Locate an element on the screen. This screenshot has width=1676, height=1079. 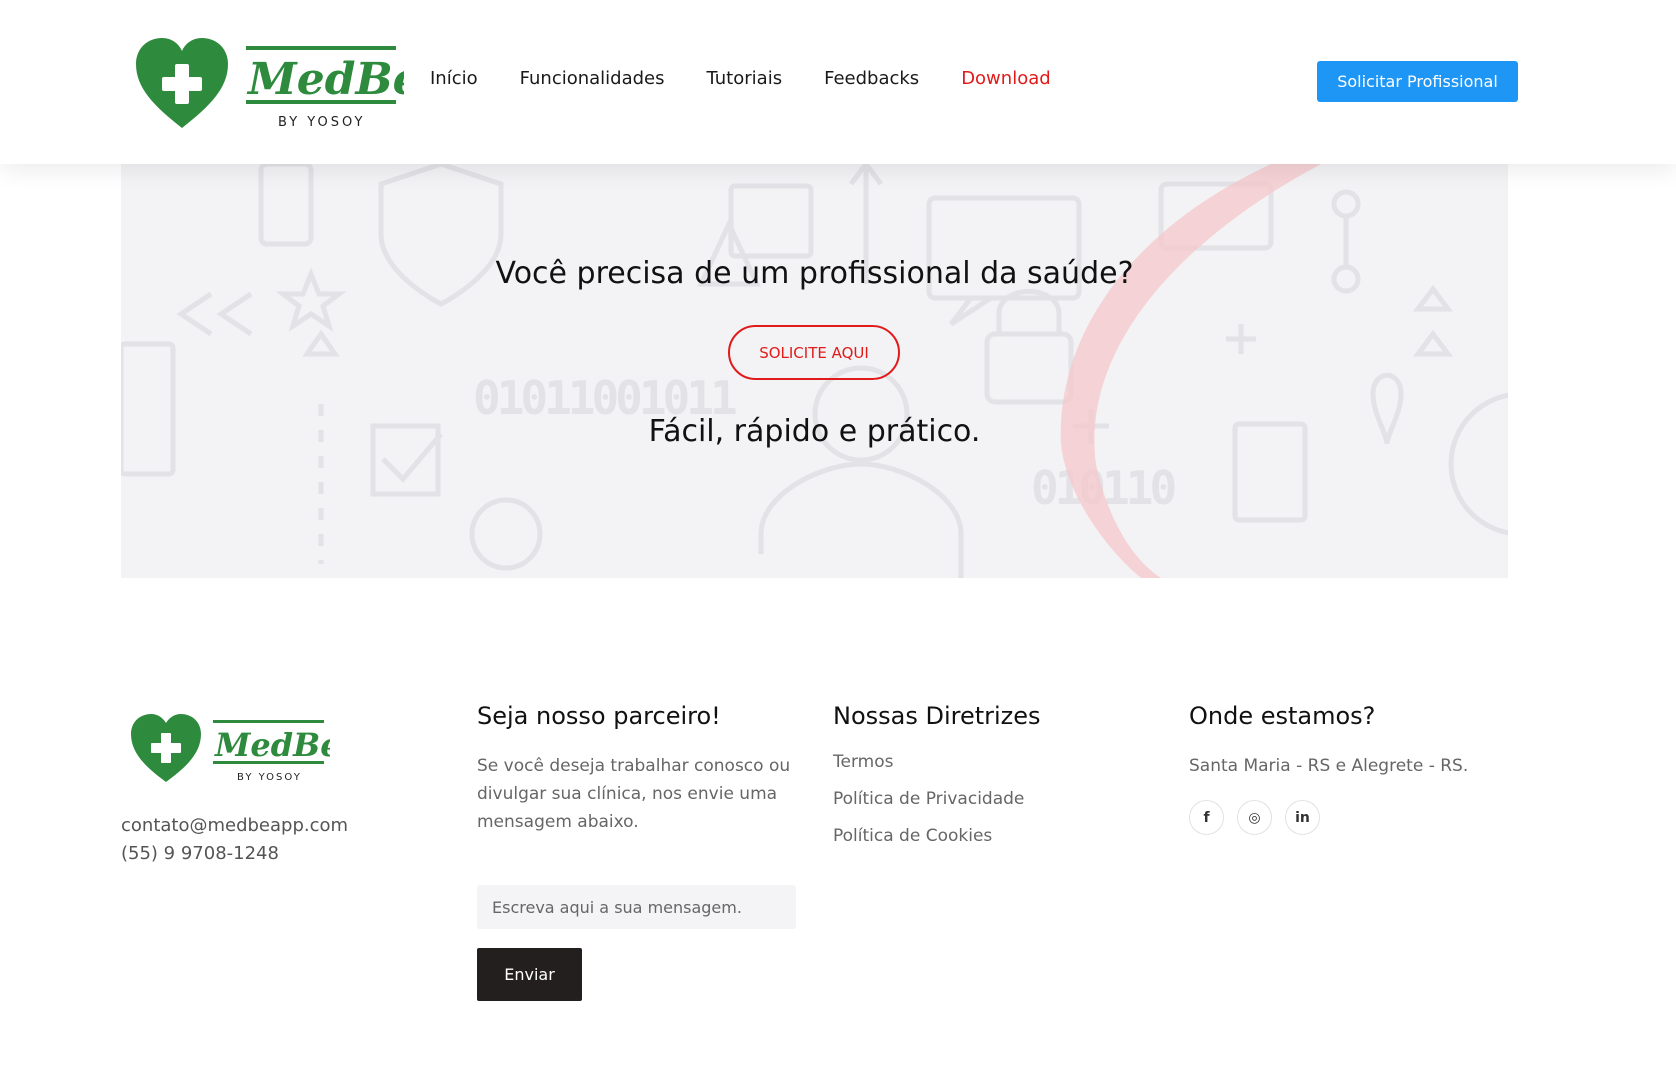
contact-email: contato@medbeapp.com is located at coordinates (234, 826).